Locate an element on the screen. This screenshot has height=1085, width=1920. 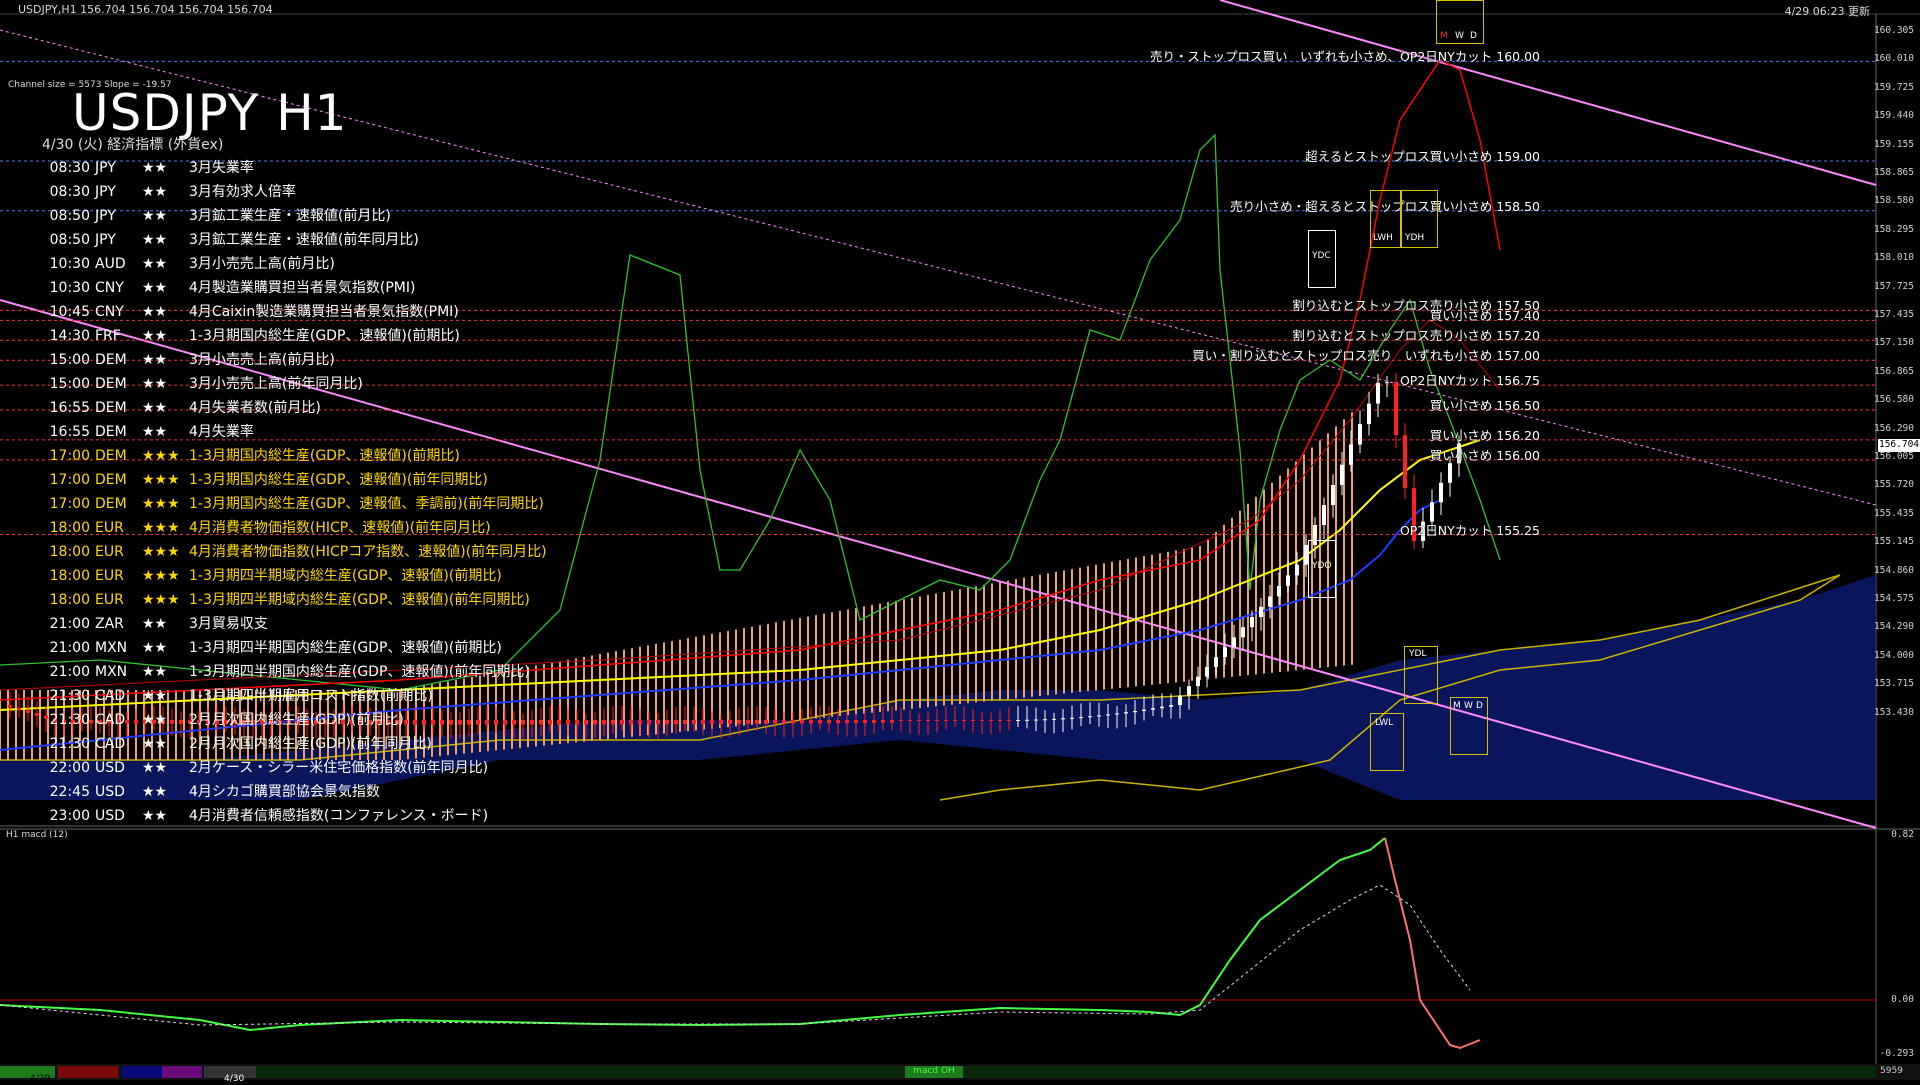
level-label: 買い小さめ 156.20 is located at coordinates (1484, 435).